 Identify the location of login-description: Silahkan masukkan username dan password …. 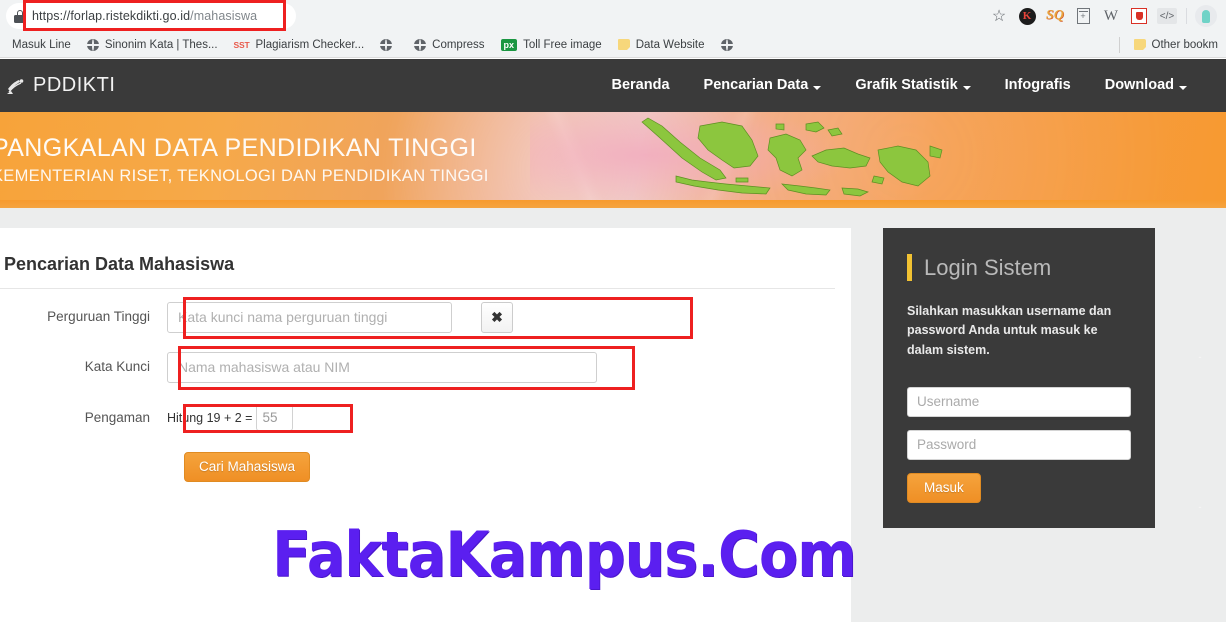
(1009, 330).